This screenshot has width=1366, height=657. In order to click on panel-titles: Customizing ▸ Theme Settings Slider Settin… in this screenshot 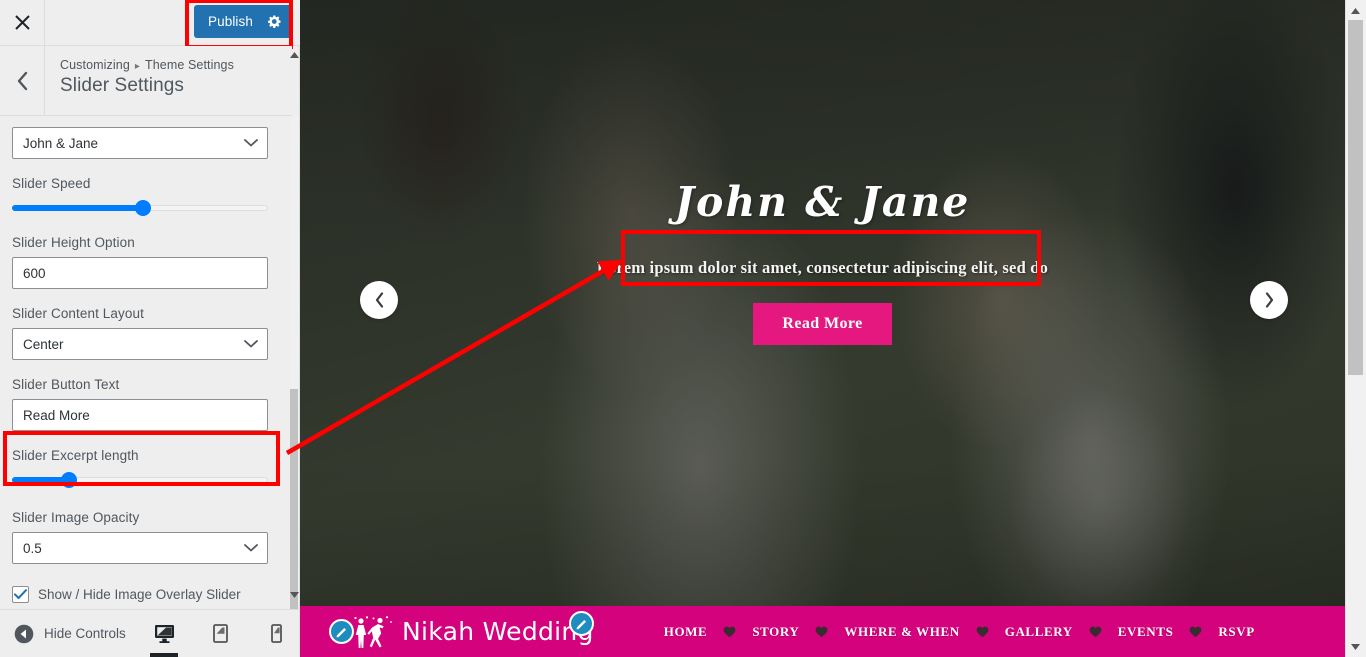, I will do `click(147, 77)`.